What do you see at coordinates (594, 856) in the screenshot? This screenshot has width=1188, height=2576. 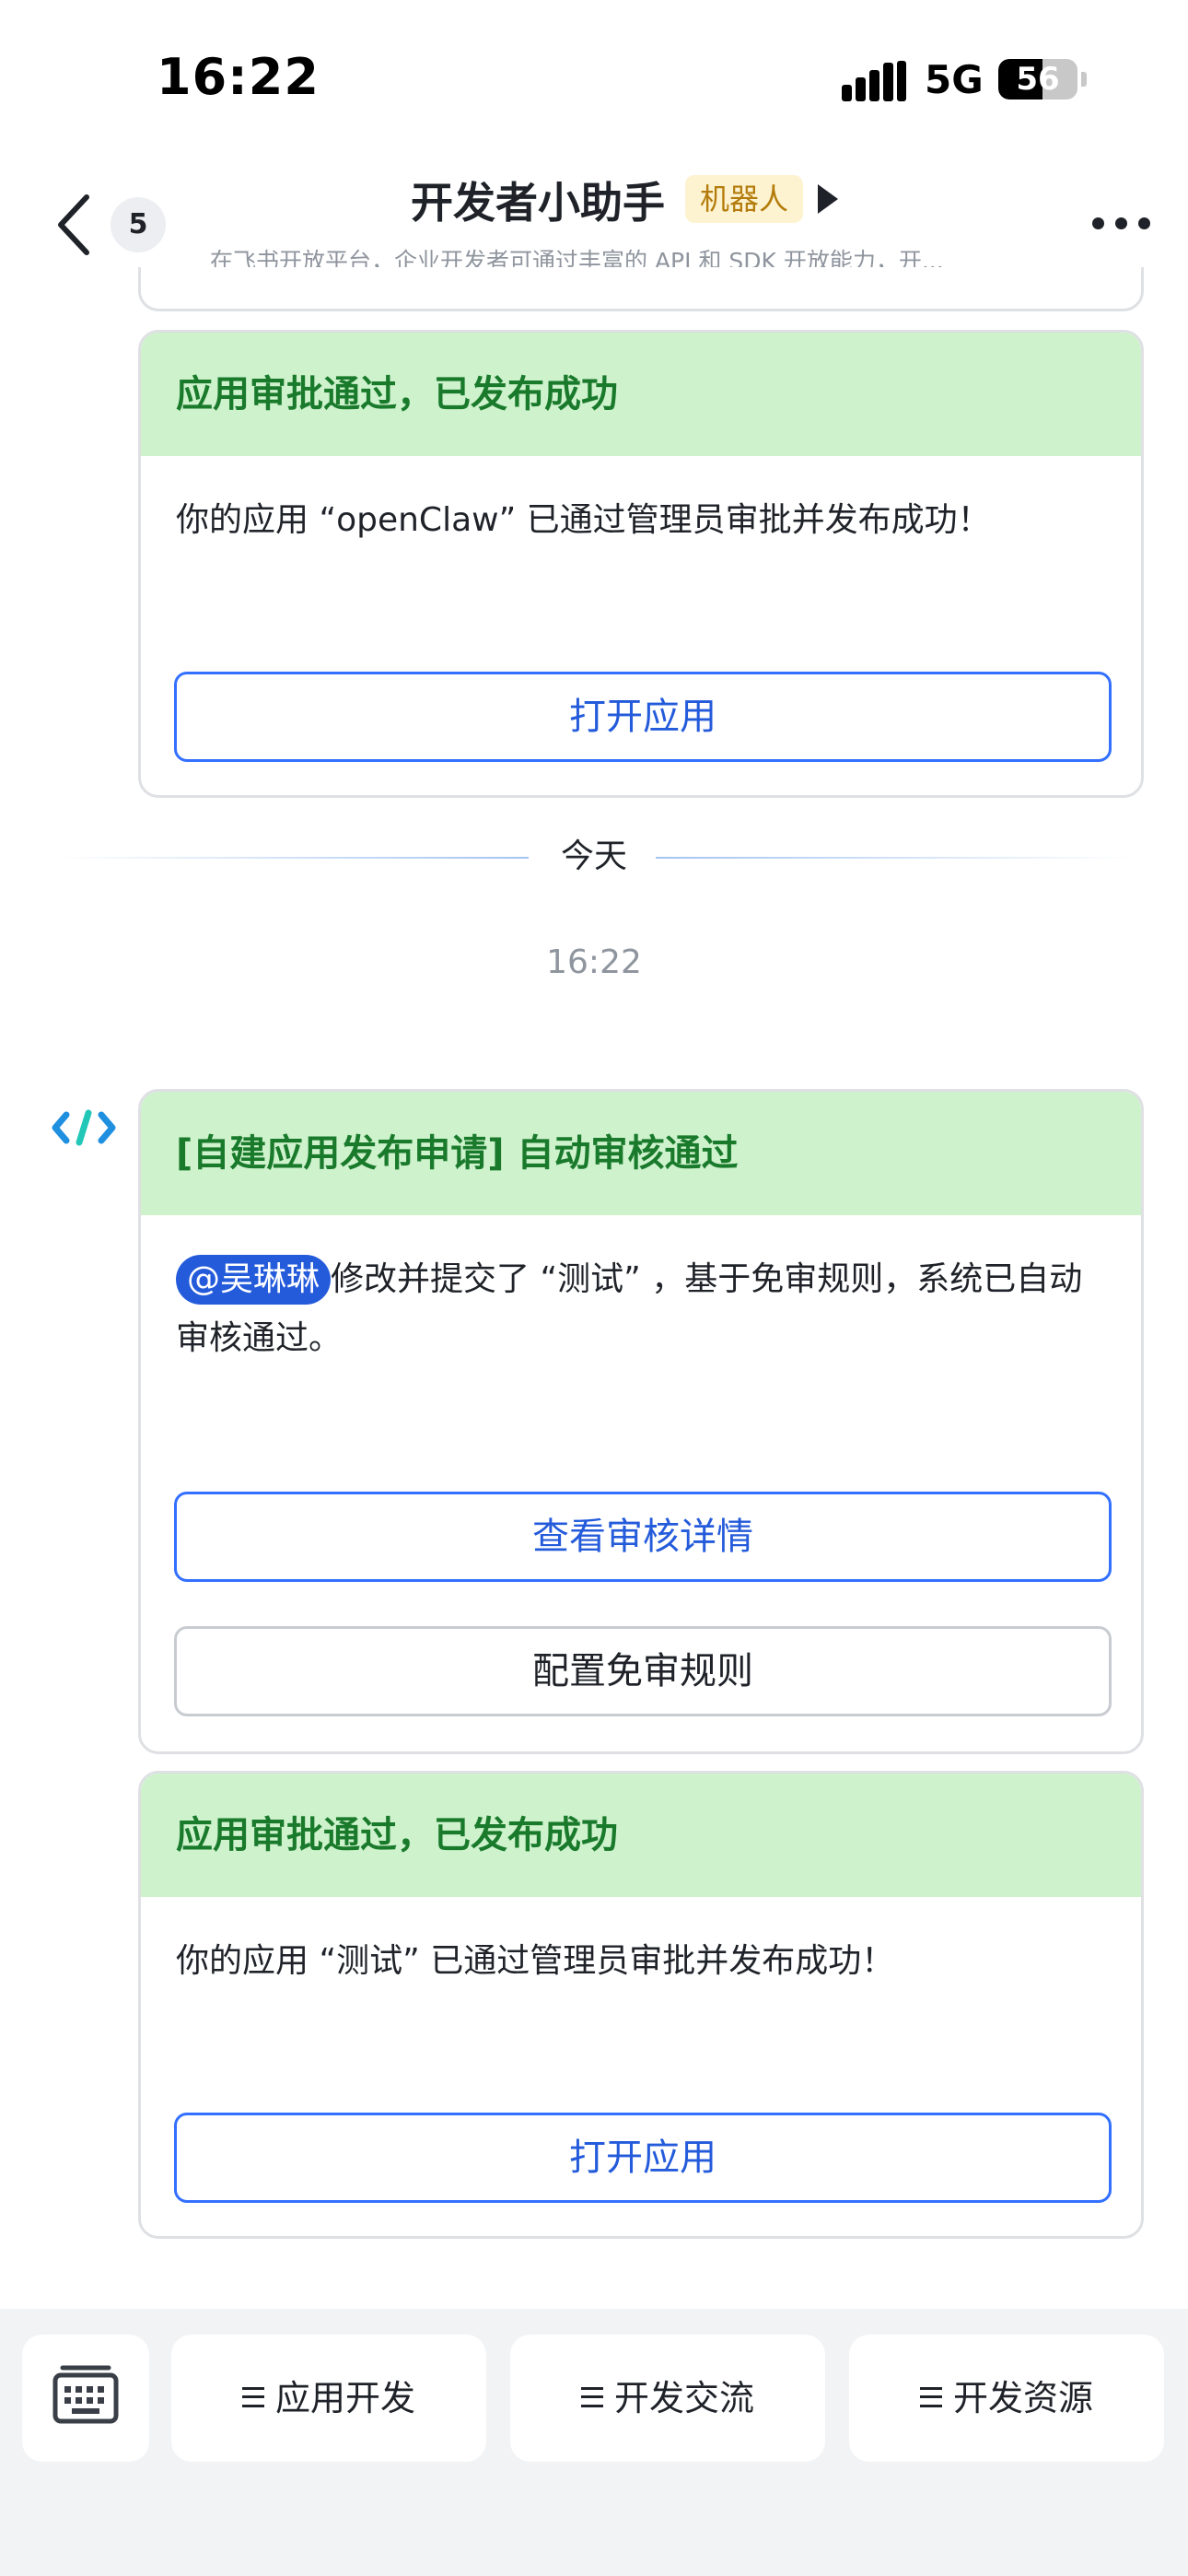 I see `day-divider: 今天` at bounding box center [594, 856].